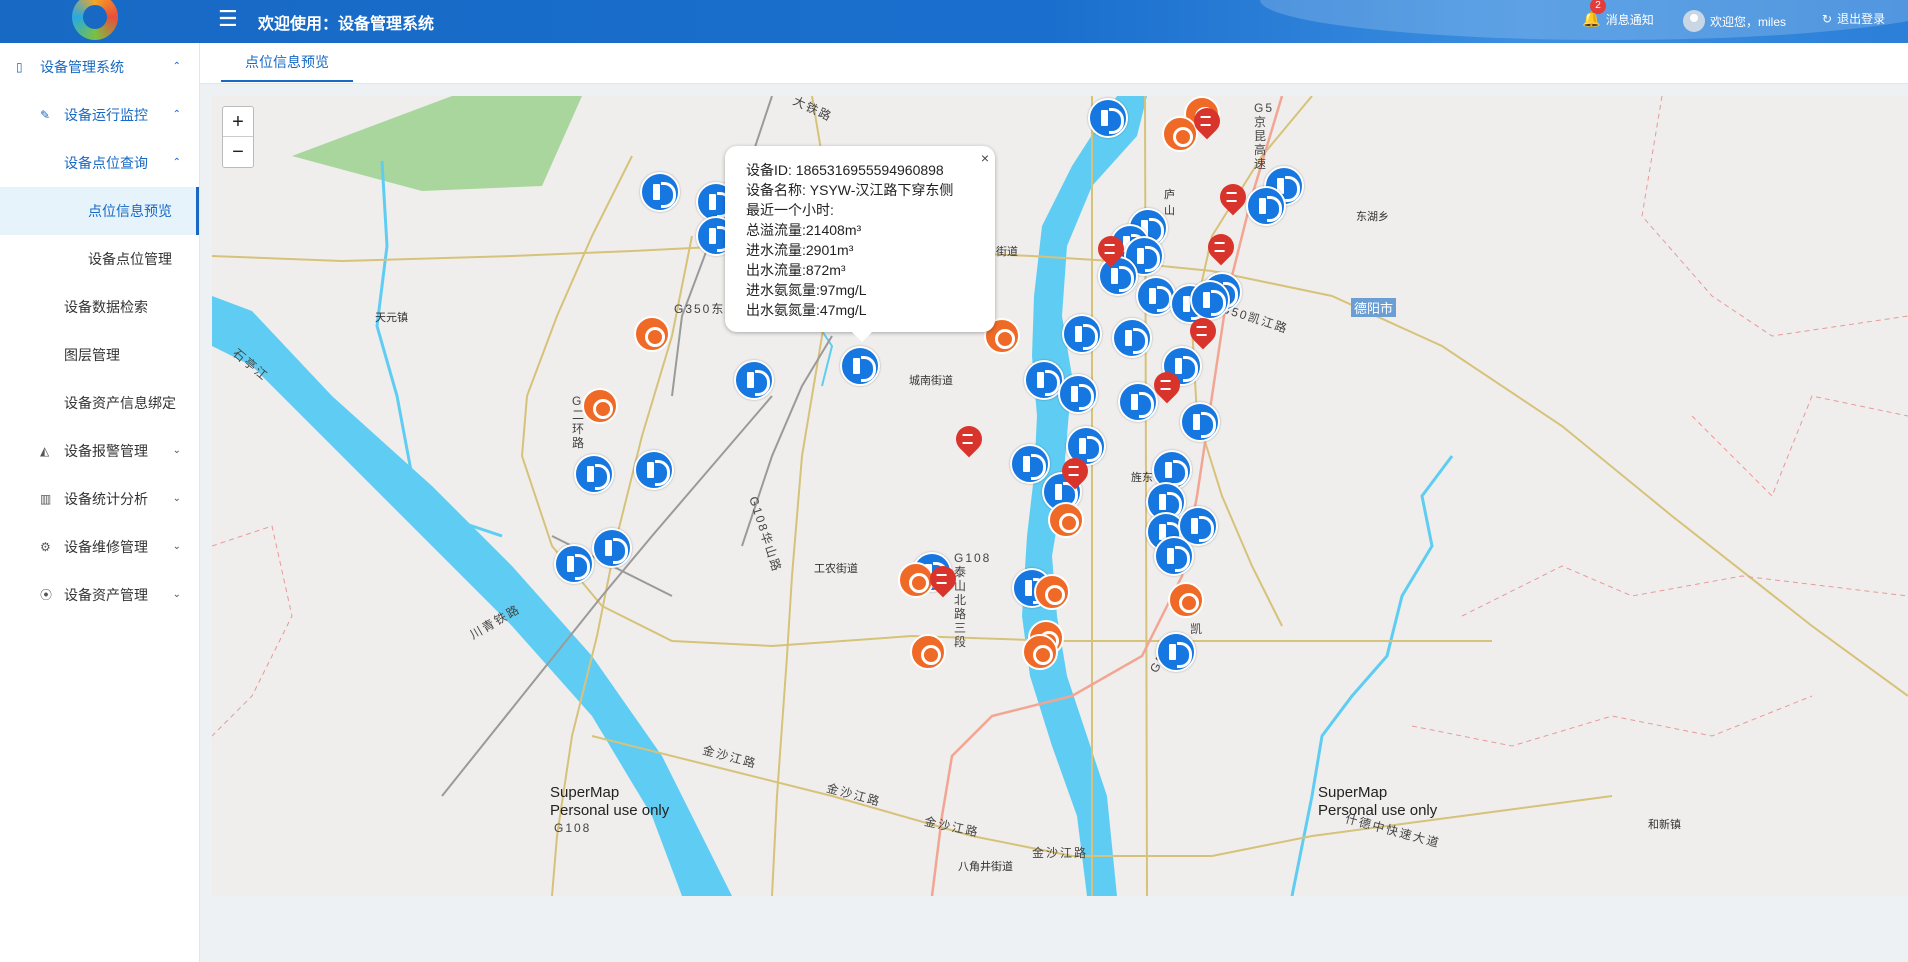 This screenshot has height=962, width=1908. I want to click on bar-chart-icon: ▥, so click(46, 499).